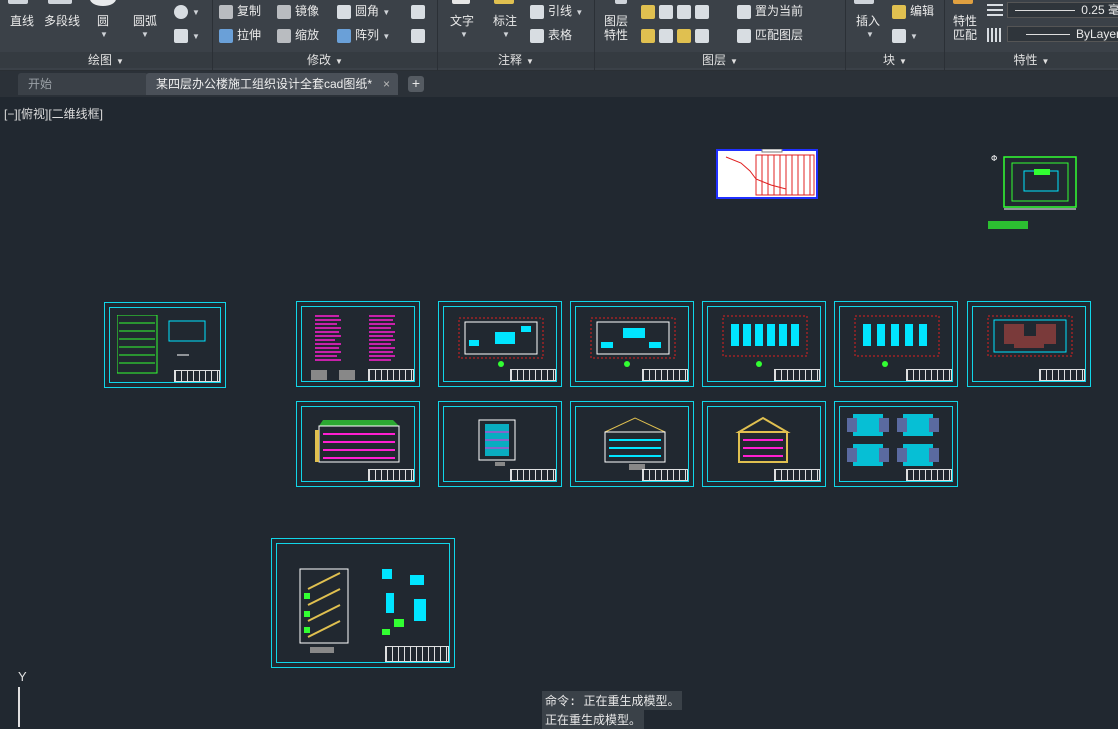 The width and height of the screenshot is (1118, 729). Describe the element at coordinates (965, 28) in the screenshot. I see `match-properties-button: 特性 匹配` at that location.